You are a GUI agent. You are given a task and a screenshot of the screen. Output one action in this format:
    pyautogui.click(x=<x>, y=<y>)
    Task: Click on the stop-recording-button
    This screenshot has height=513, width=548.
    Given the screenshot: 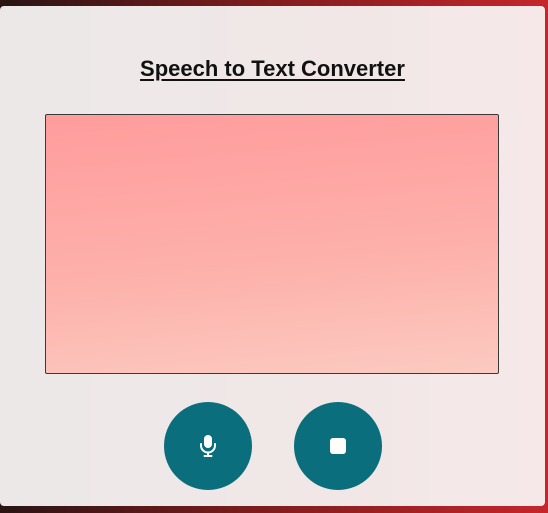 What is the action you would take?
    pyautogui.click(x=338, y=446)
    